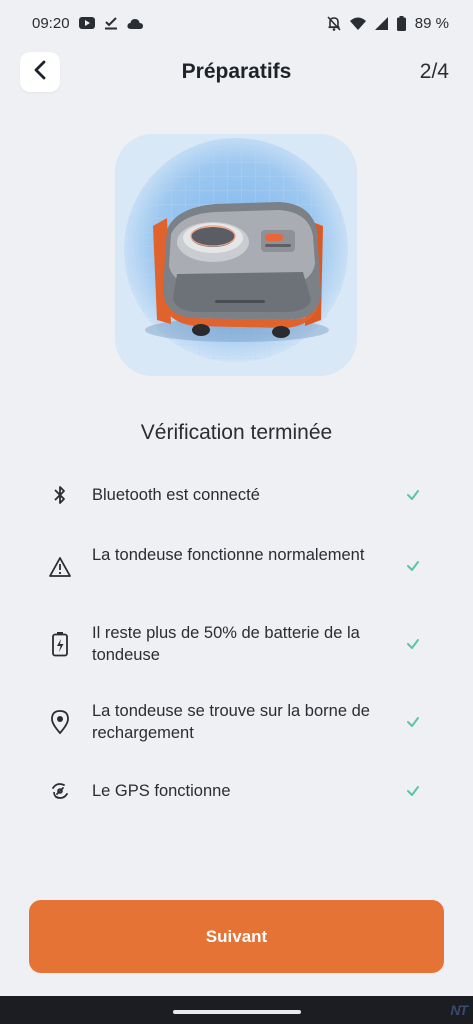 The height and width of the screenshot is (1024, 473). What do you see at coordinates (236, 255) in the screenshot?
I see `mower-illustration` at bounding box center [236, 255].